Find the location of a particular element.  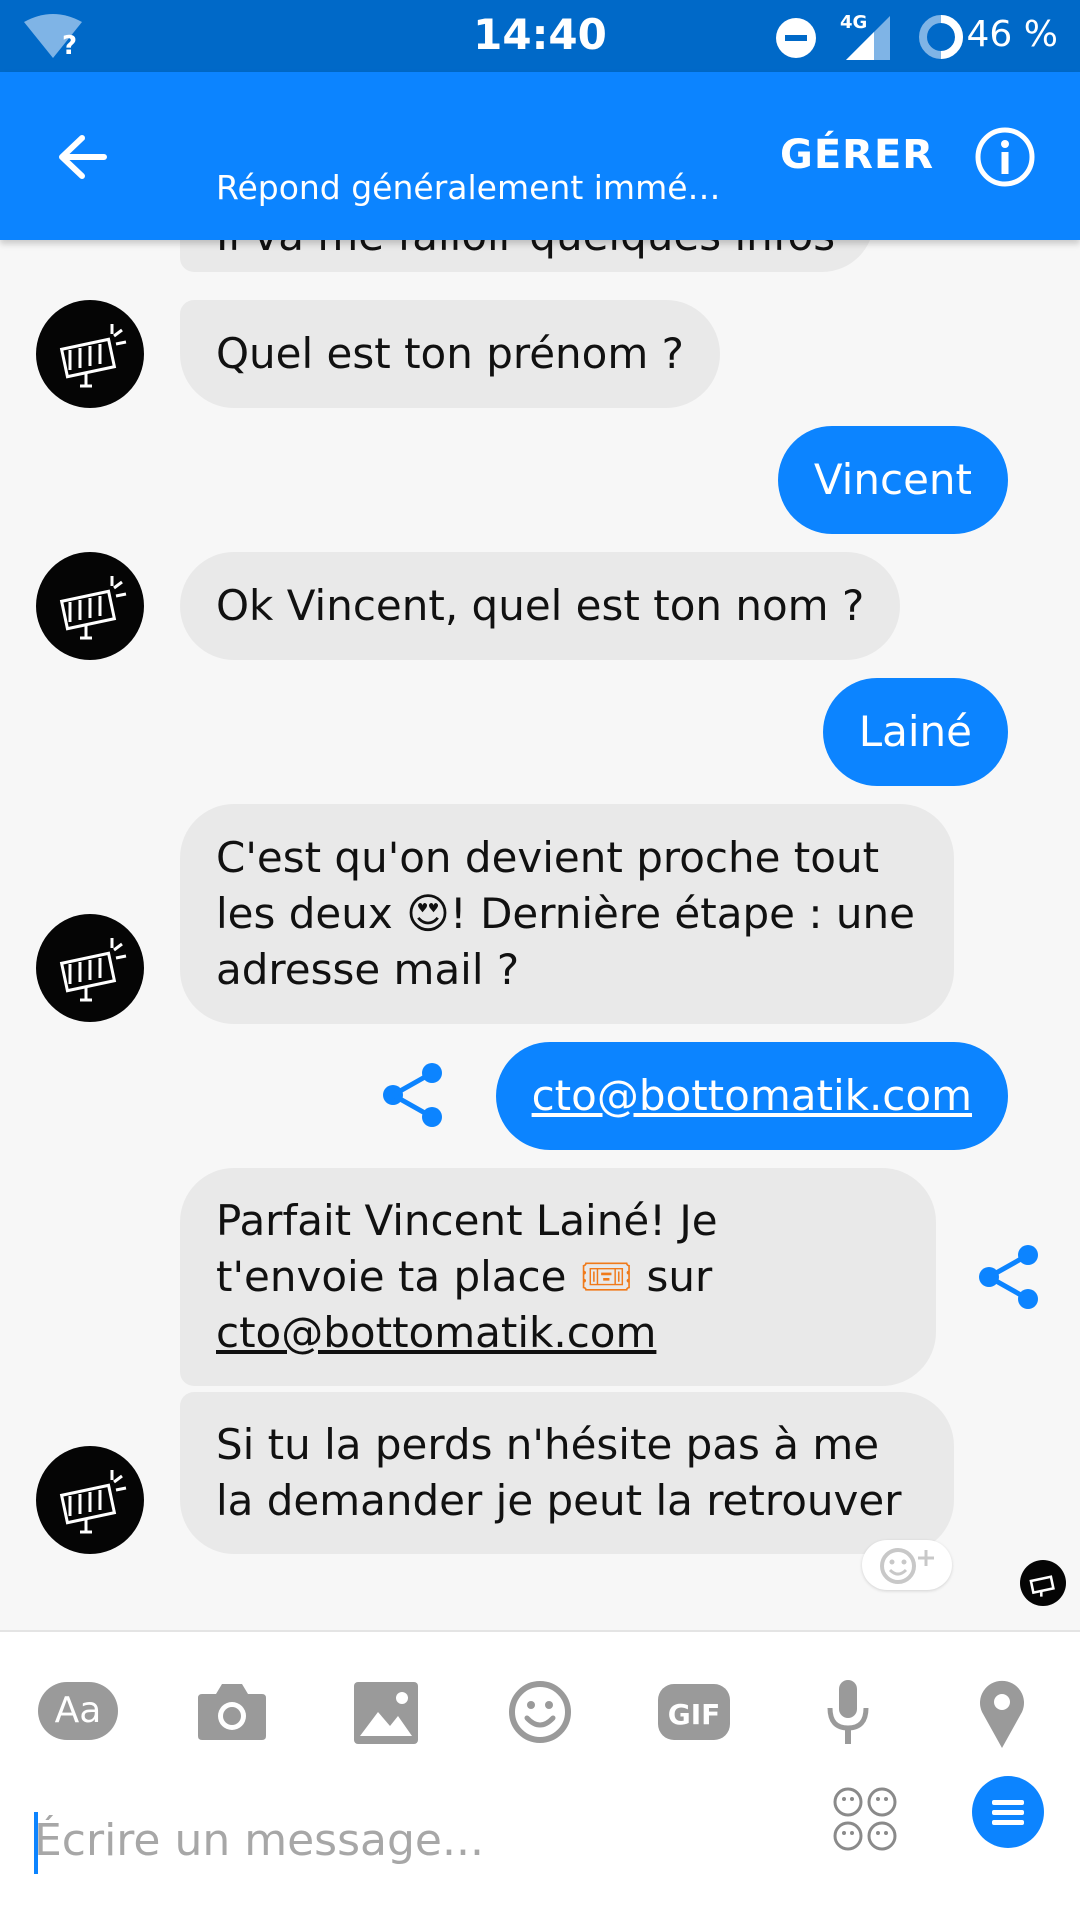

message-line: les deux 😍! Dernière étape : une is located at coordinates (565, 913).